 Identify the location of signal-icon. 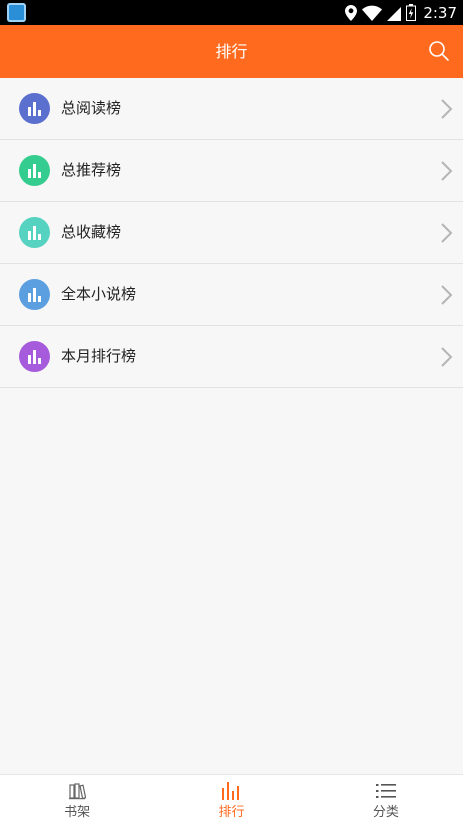
(394, 13).